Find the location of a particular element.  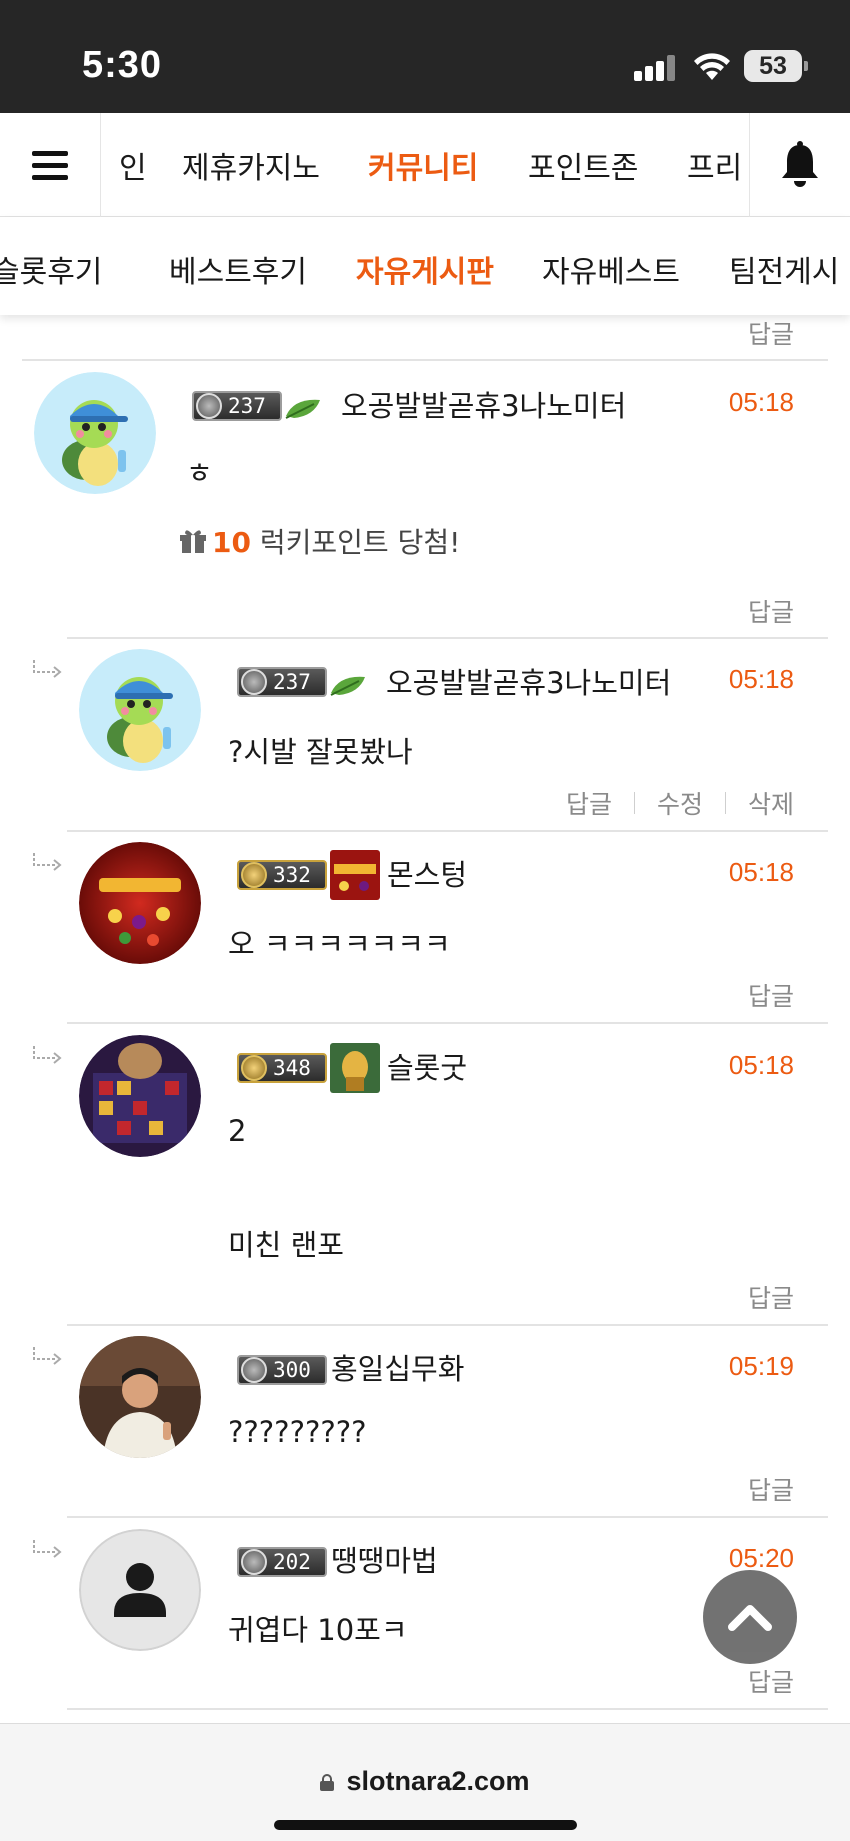

menu-icon is located at coordinates (50, 165).